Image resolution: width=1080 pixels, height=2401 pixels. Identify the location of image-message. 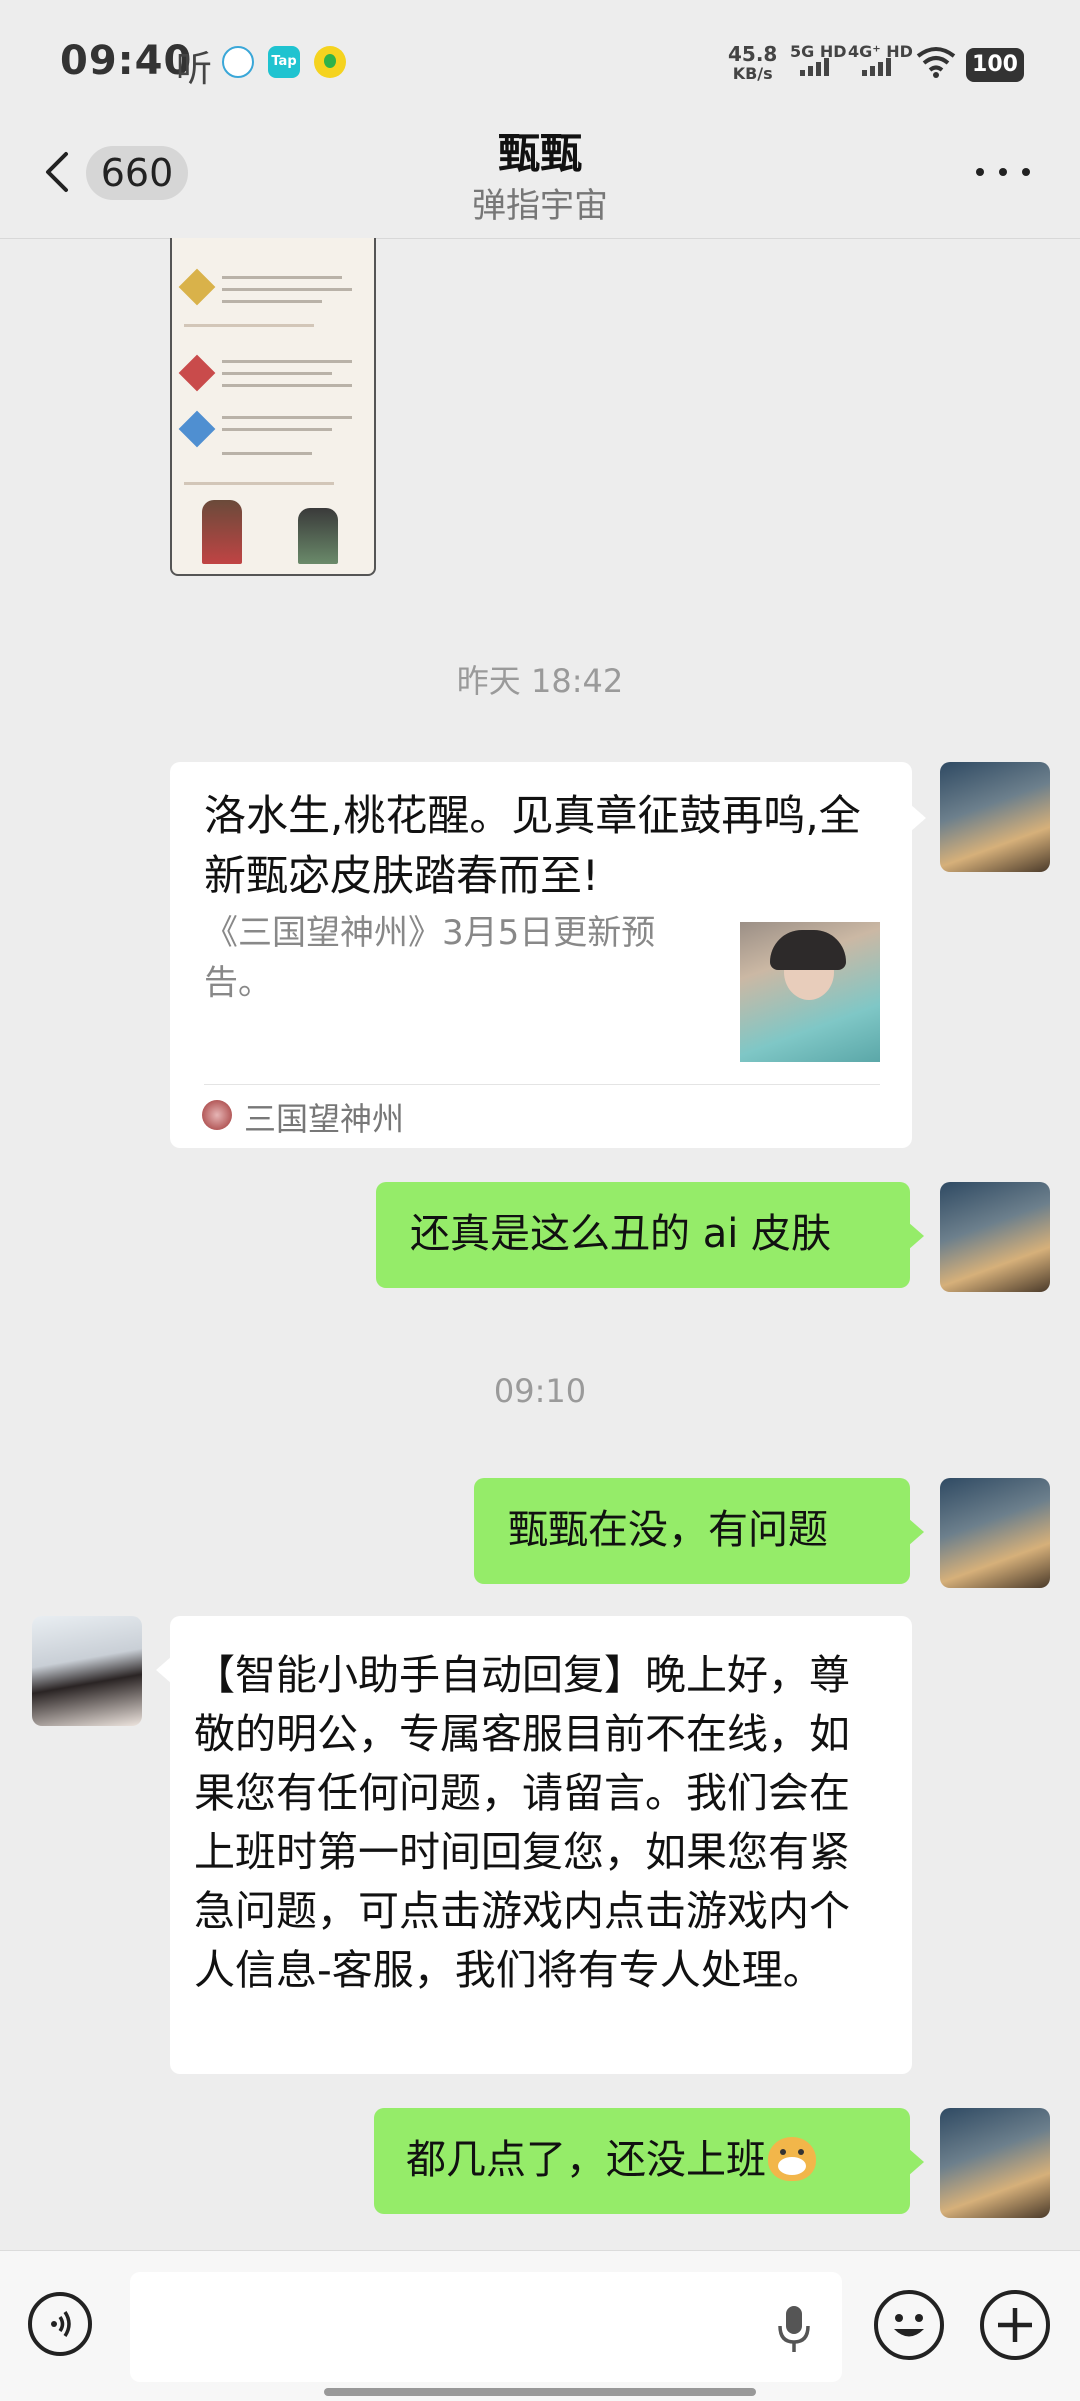
(273, 407).